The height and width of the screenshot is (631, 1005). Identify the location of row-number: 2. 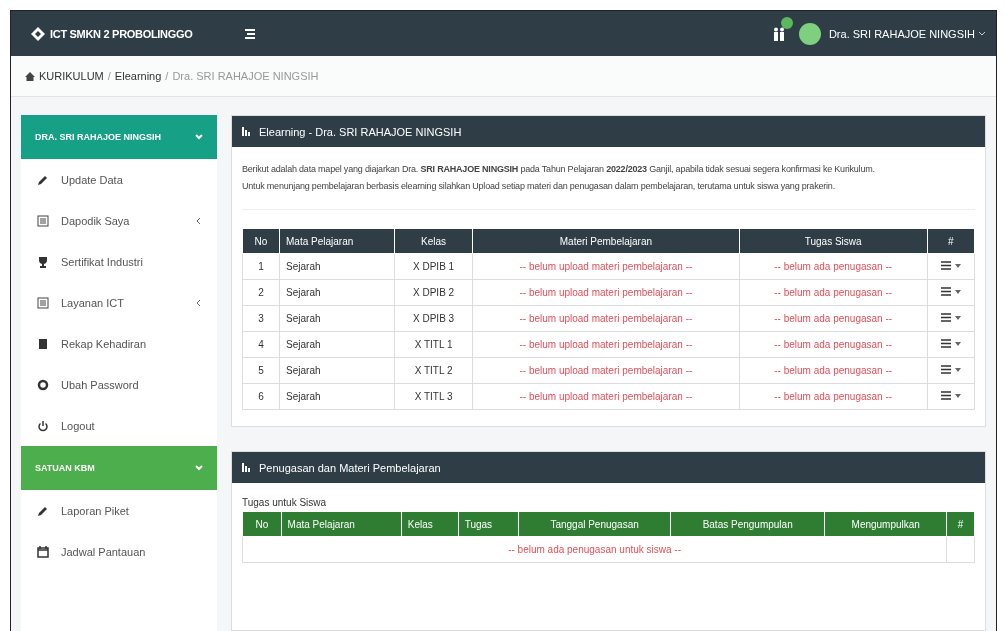
(261, 292).